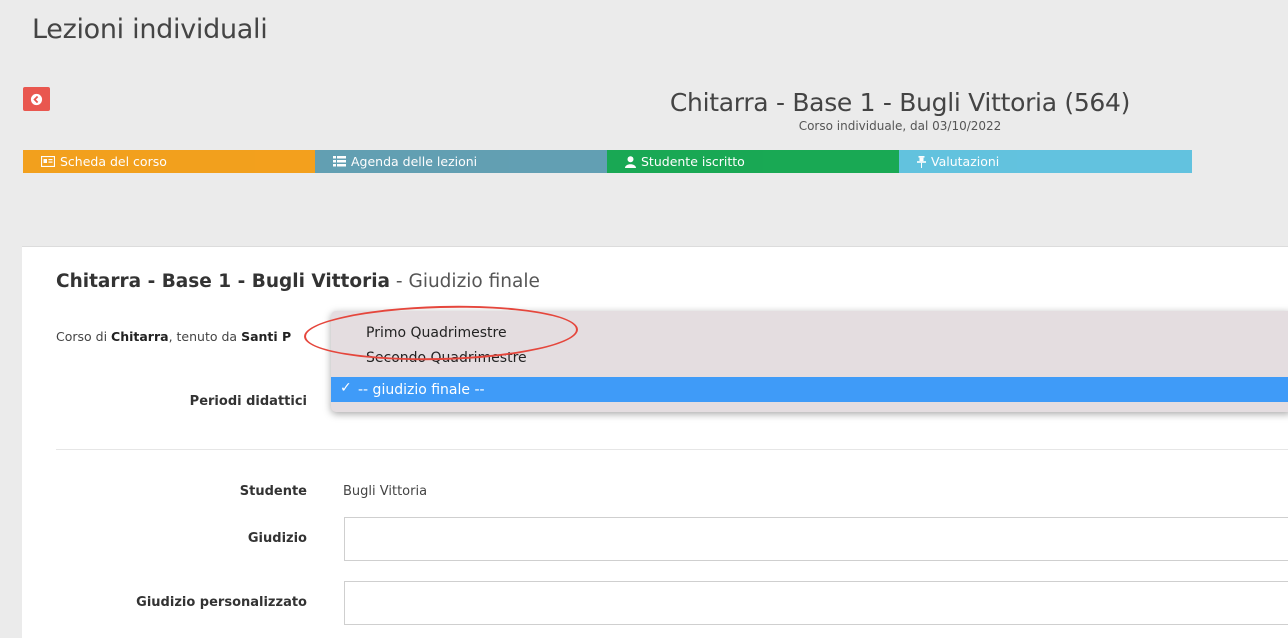 The width and height of the screenshot is (1288, 638). I want to click on tab-label: Studente iscritto, so click(693, 161).